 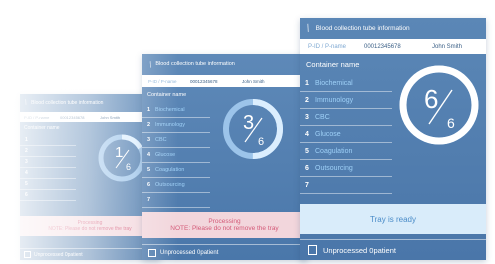 I want to click on container-row: 6, so click(x=48, y=195).